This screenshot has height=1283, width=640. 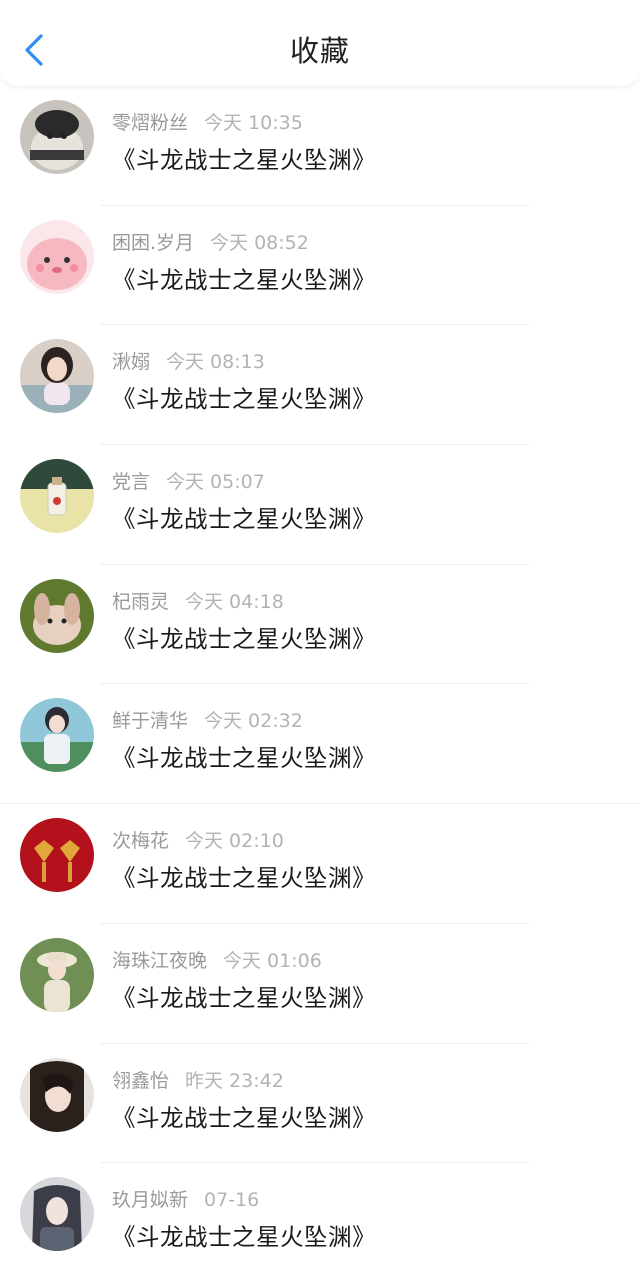 What do you see at coordinates (215, 482) in the screenshot?
I see `timestamp: 今天 05:07` at bounding box center [215, 482].